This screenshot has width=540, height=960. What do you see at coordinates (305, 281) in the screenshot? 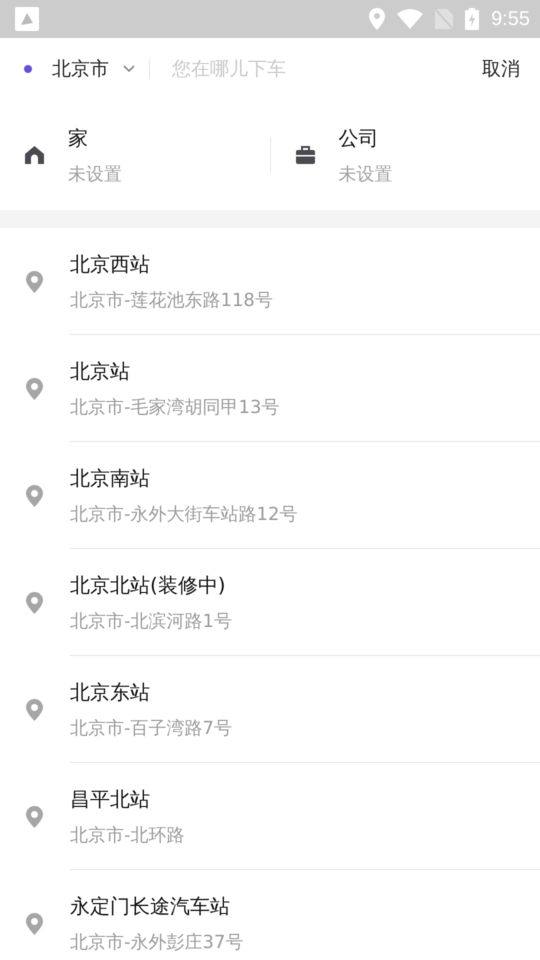
I see `place-item: 北京西站 北京市-莲花池东路118号` at bounding box center [305, 281].